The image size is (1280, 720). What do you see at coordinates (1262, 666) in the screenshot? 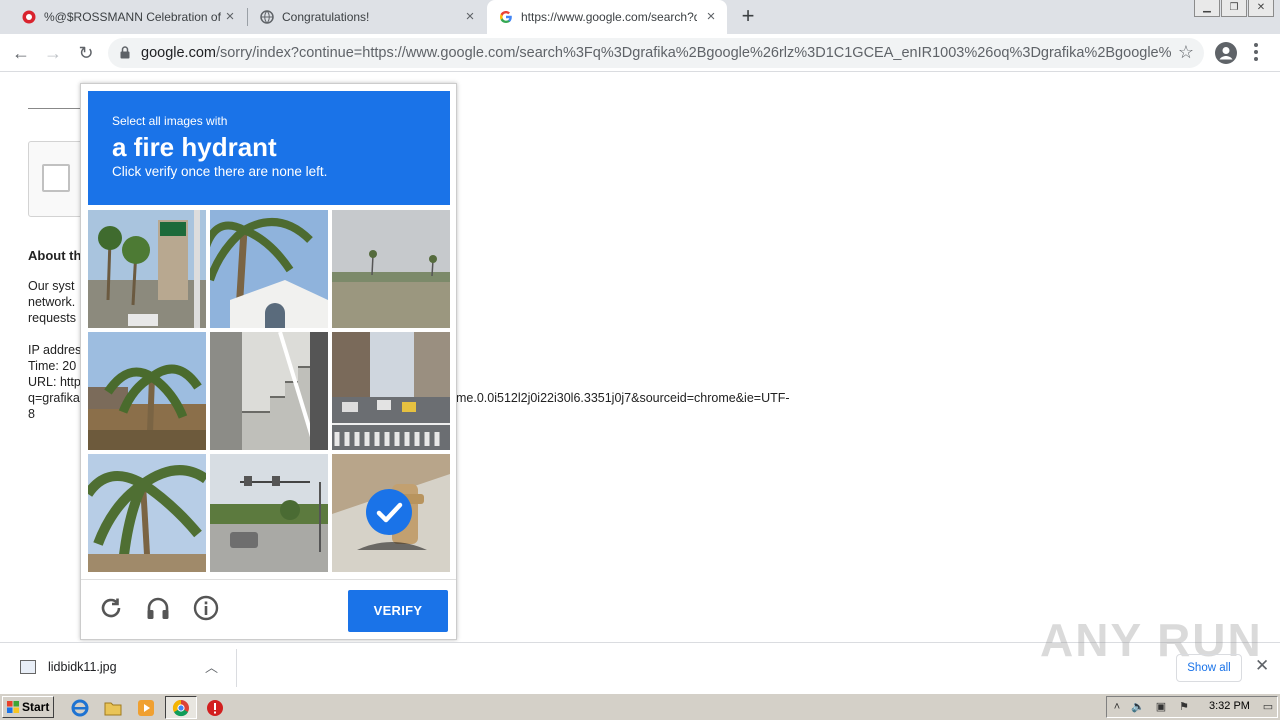
I see `close-shelf-icon: ✕` at bounding box center [1262, 666].